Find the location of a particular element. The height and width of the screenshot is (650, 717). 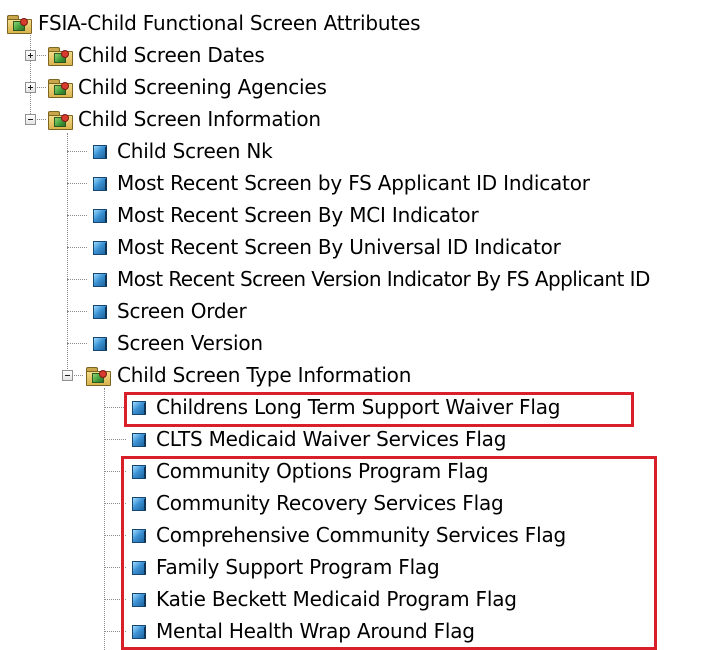

tree-node-label: Child Screen Dates is located at coordinates (171, 55).